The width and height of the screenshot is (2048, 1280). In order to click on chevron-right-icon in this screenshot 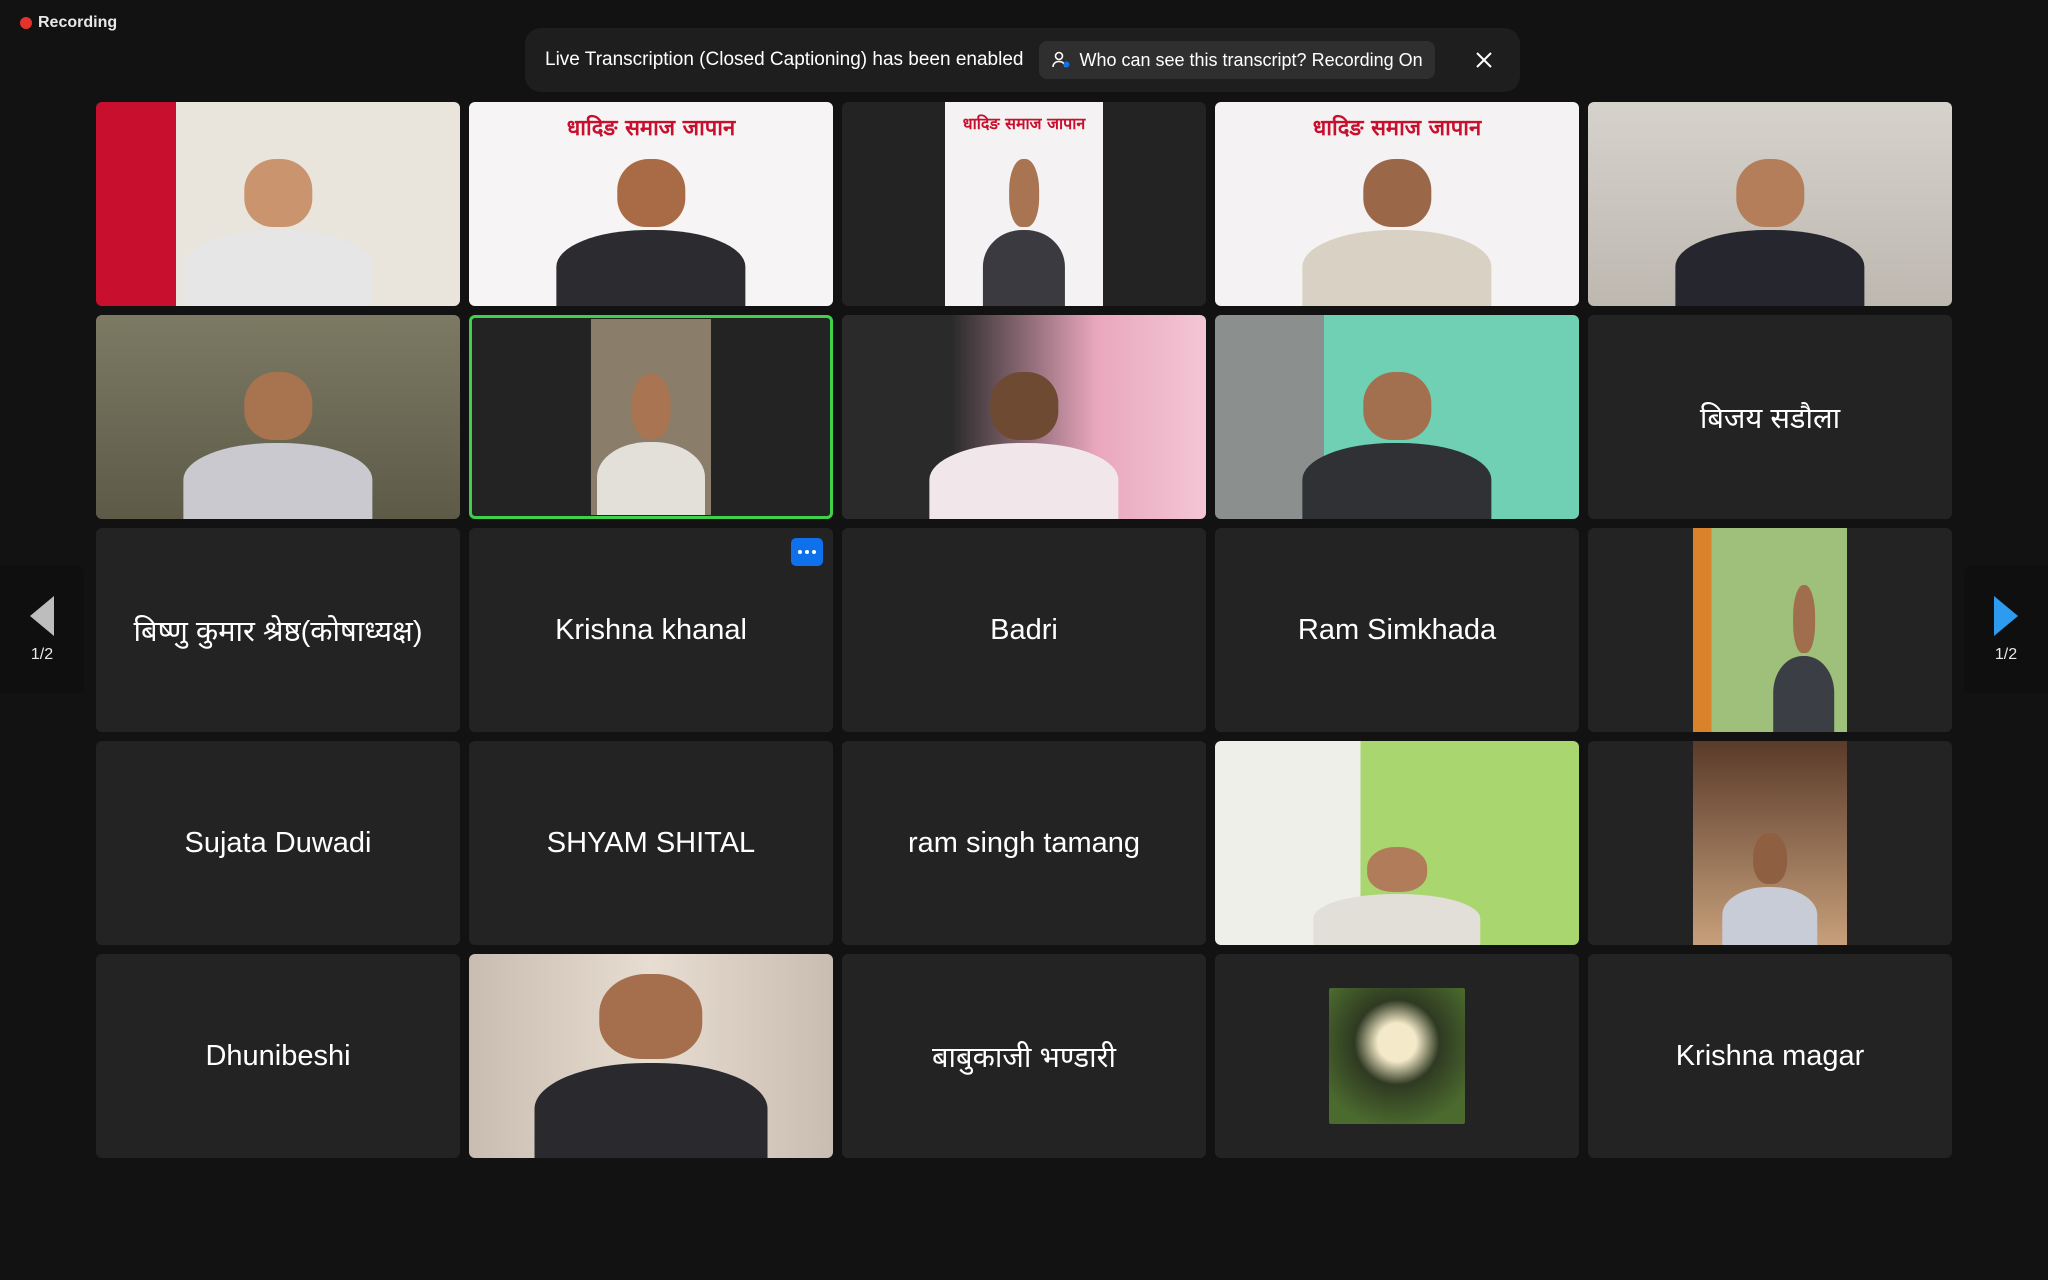, I will do `click(2006, 616)`.